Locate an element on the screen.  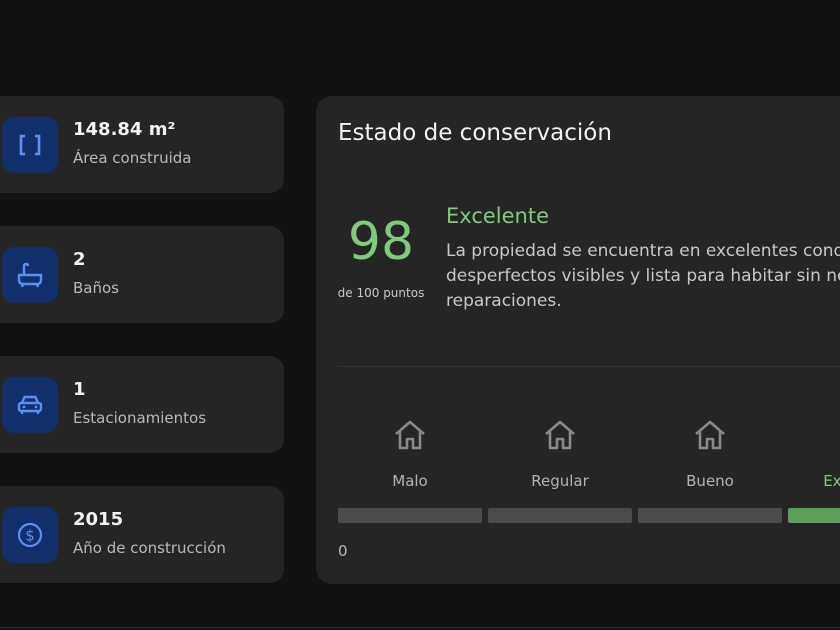
scale-item-regular: Regular is located at coordinates (560, 454).